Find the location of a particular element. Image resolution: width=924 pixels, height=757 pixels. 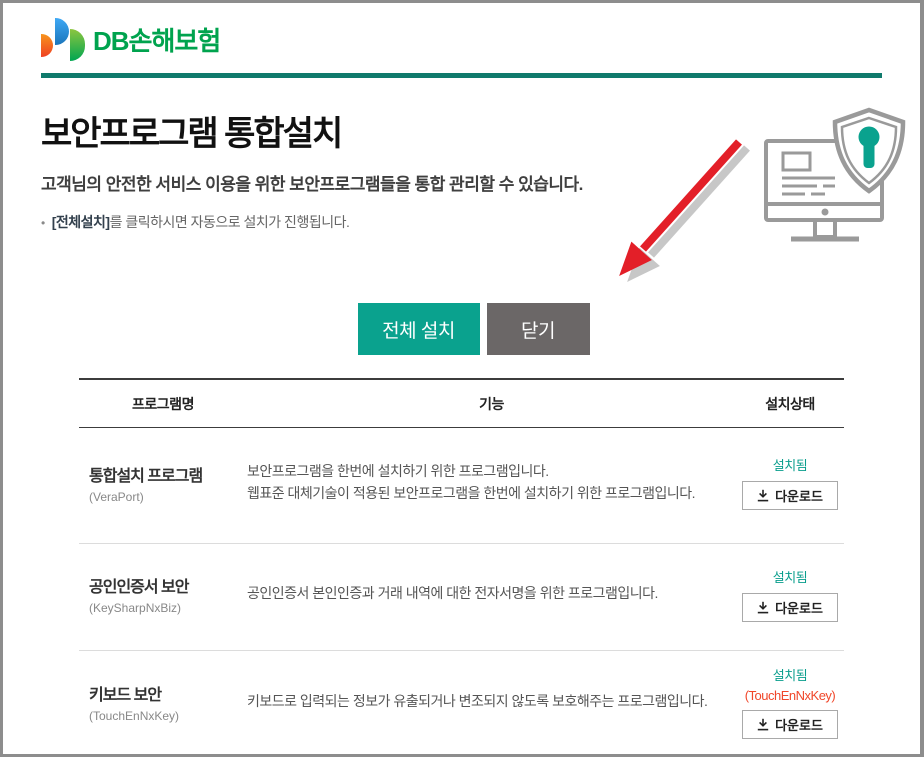

page-title: 보안프로그램 통합설치 is located at coordinates (192, 134).